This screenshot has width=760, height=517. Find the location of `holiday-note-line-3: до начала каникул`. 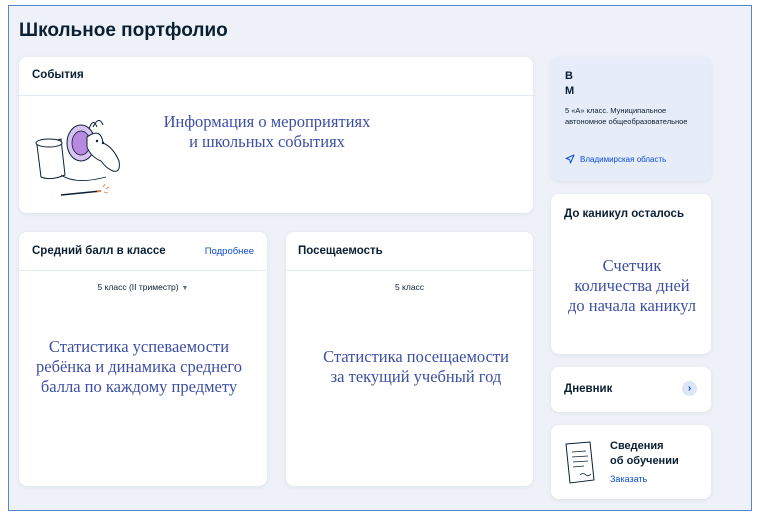

holiday-note-line-3: до начала каникул is located at coordinates (631, 305).